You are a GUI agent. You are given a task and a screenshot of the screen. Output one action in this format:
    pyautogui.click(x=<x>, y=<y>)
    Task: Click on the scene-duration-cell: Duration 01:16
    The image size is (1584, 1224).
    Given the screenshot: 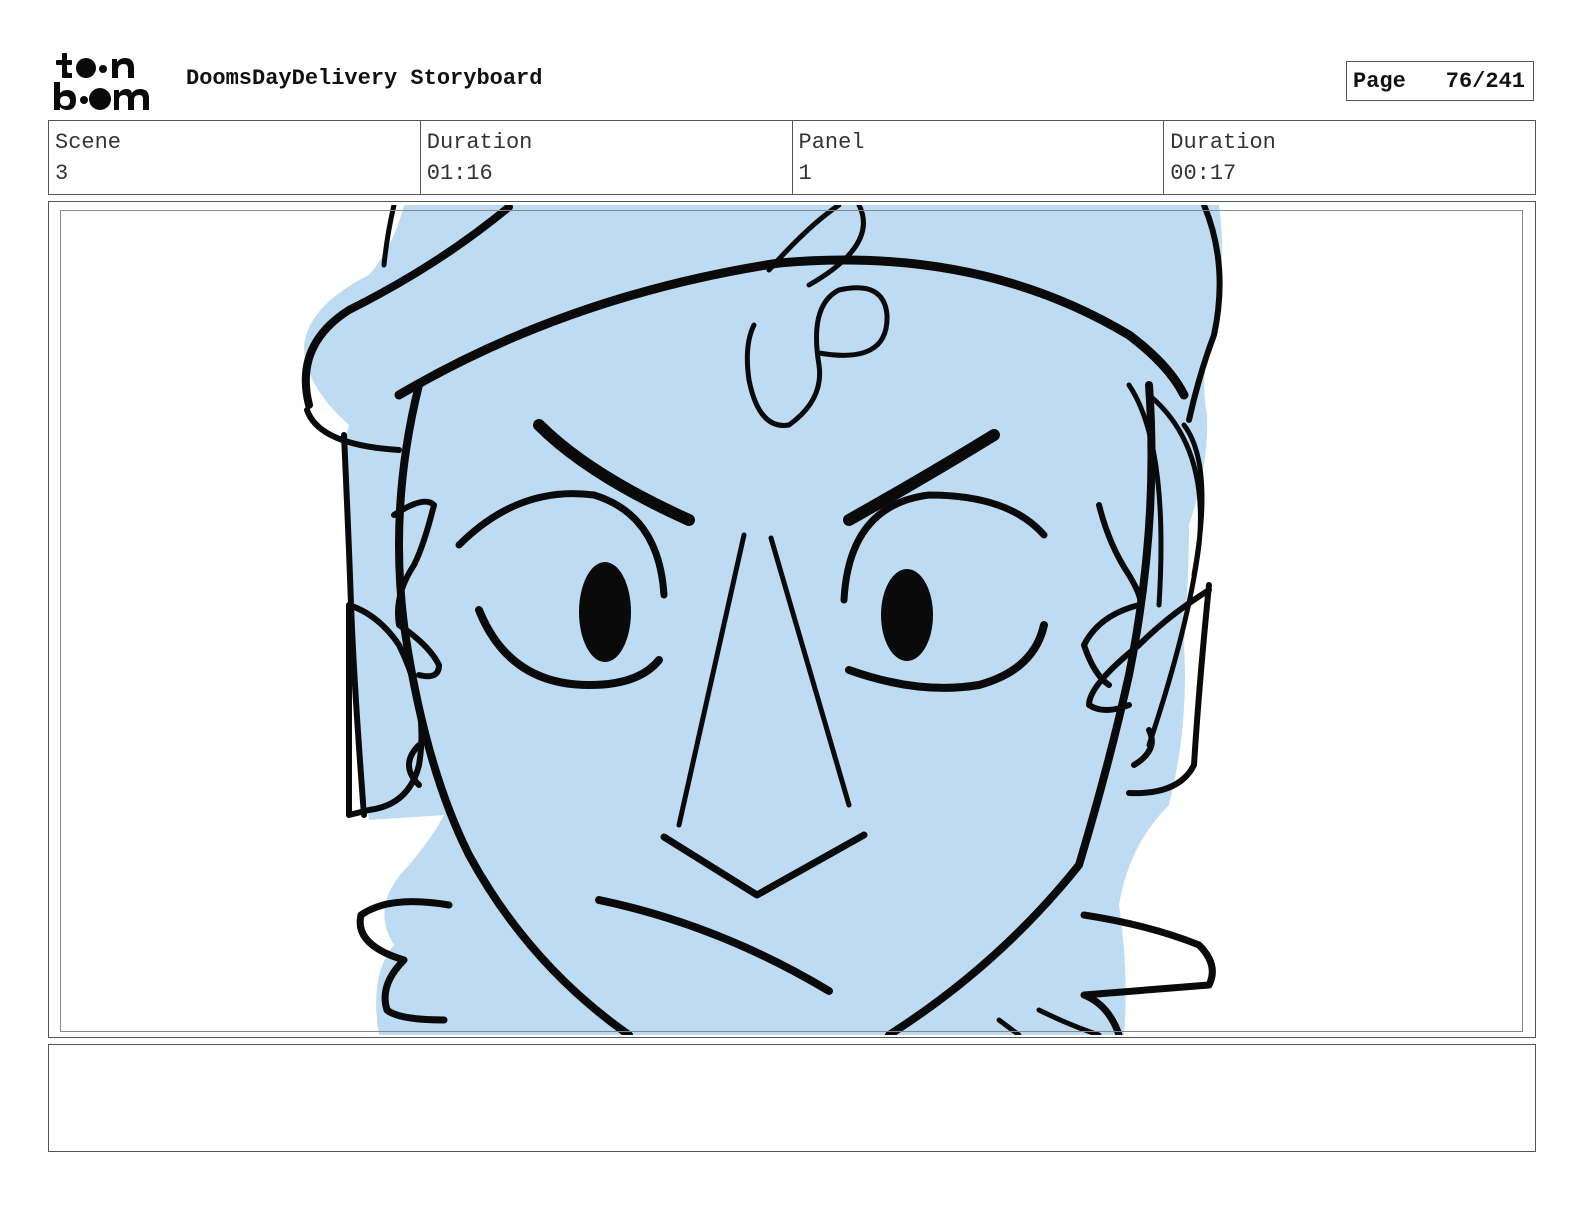 What is the action you would take?
    pyautogui.click(x=607, y=157)
    